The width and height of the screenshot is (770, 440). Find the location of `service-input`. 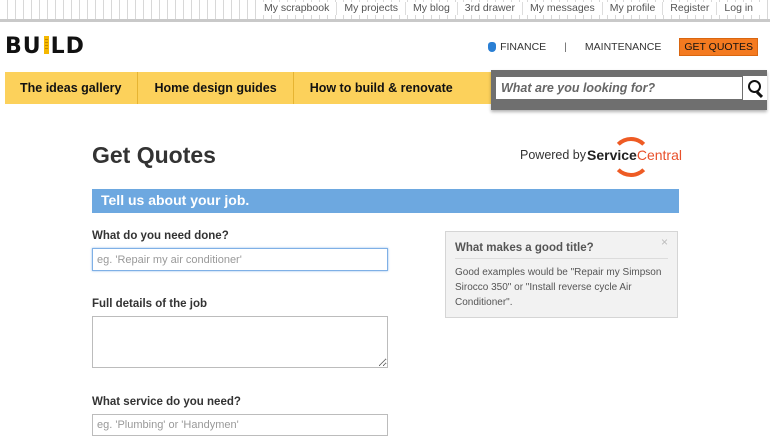

service-input is located at coordinates (240, 425).